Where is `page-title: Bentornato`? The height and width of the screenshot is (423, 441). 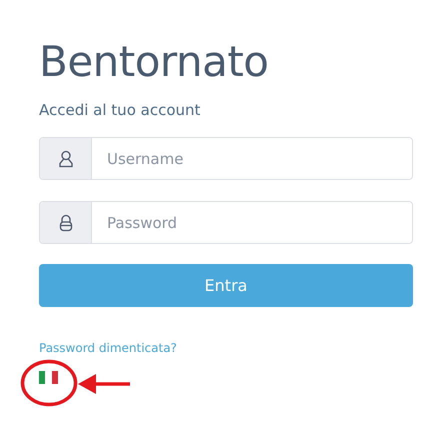 page-title: Bentornato is located at coordinates (153, 62).